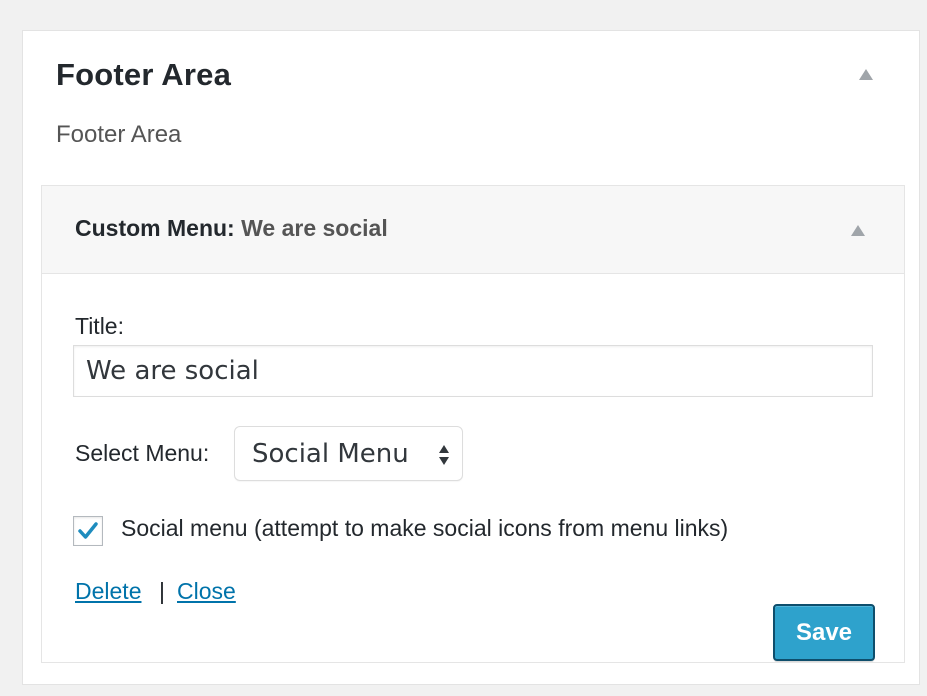 This screenshot has width=927, height=696. Describe the element at coordinates (858, 230) in the screenshot. I see `widget-collapse-icon` at that location.